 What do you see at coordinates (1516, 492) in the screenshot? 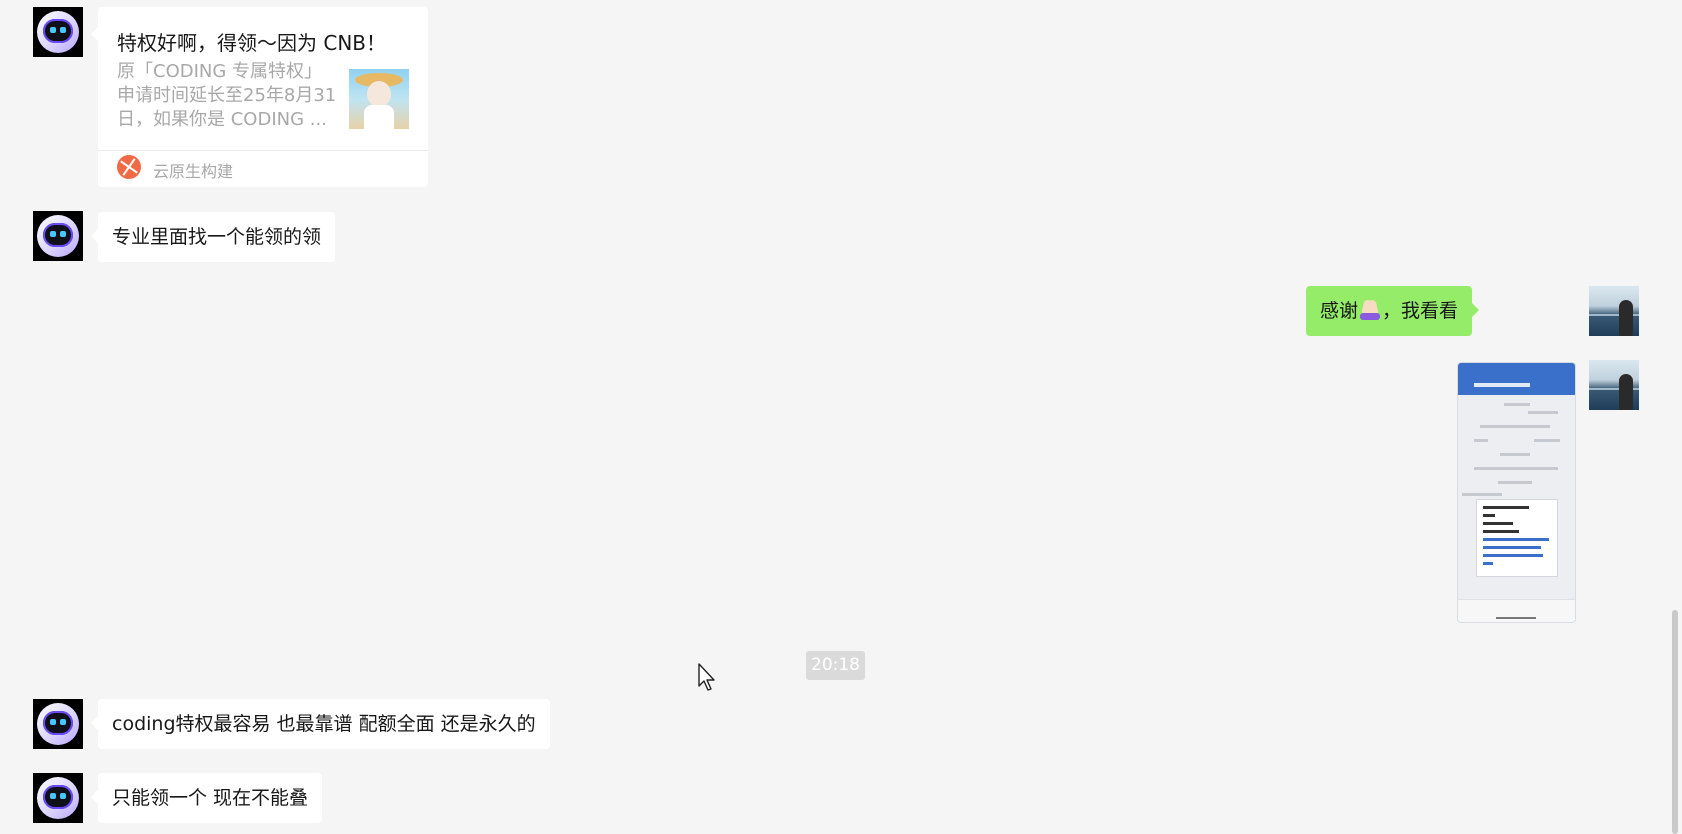
I see `image-message` at bounding box center [1516, 492].